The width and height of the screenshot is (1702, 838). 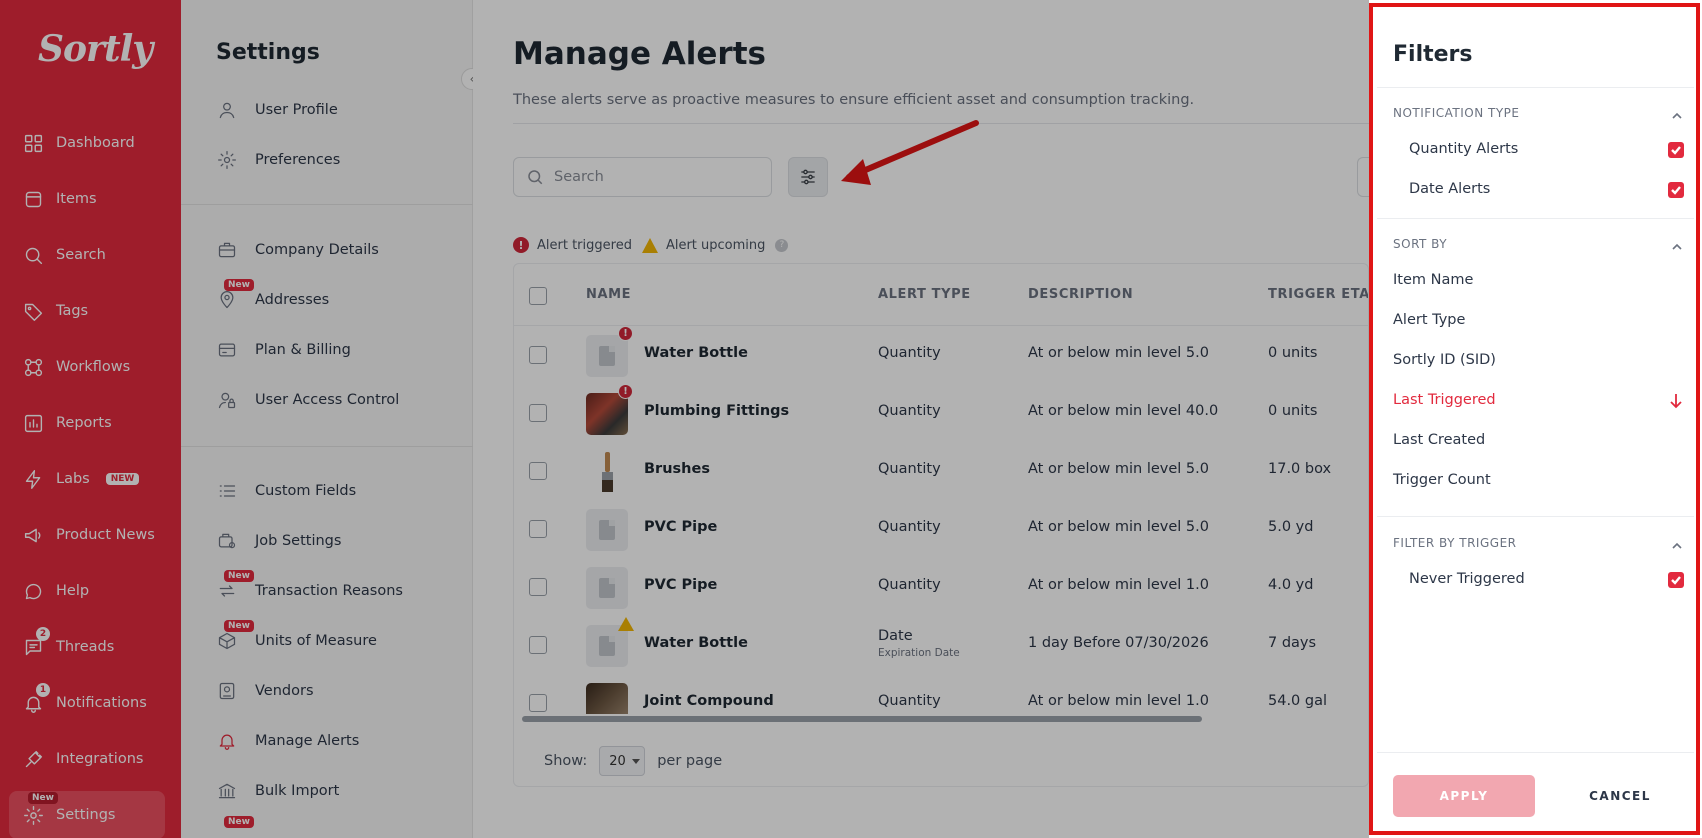 What do you see at coordinates (1444, 400) in the screenshot?
I see `sort-option-last-triggered: Last Triggered` at bounding box center [1444, 400].